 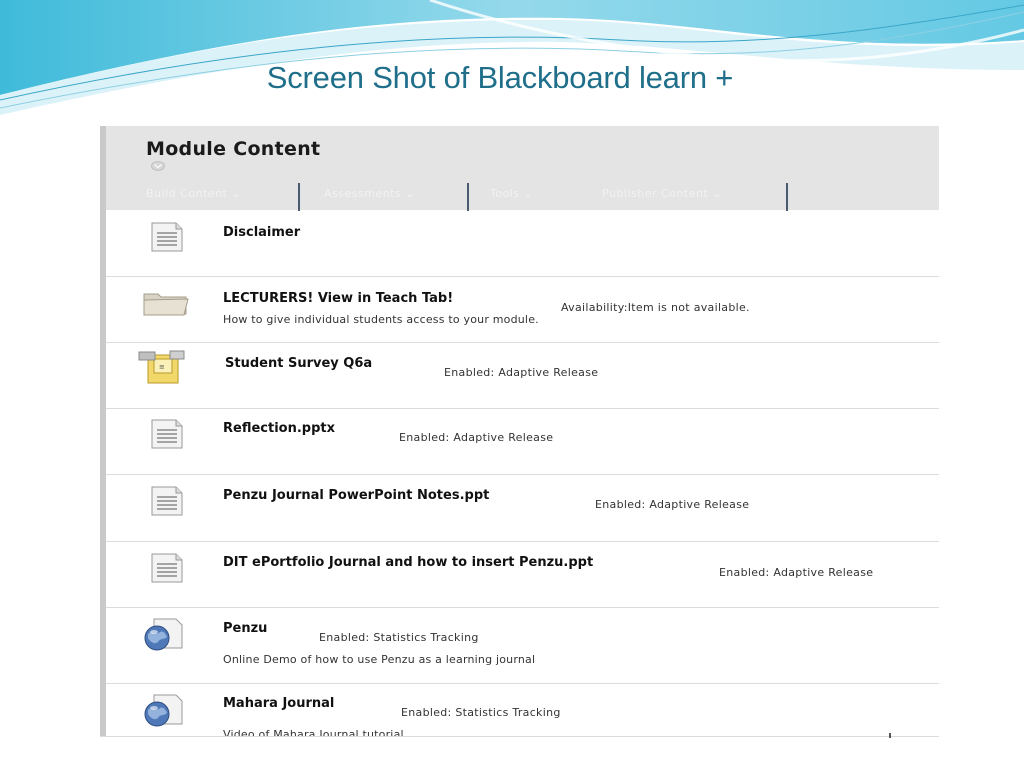 I want to click on tools-menu: Tools ⌄, so click(x=511, y=193).